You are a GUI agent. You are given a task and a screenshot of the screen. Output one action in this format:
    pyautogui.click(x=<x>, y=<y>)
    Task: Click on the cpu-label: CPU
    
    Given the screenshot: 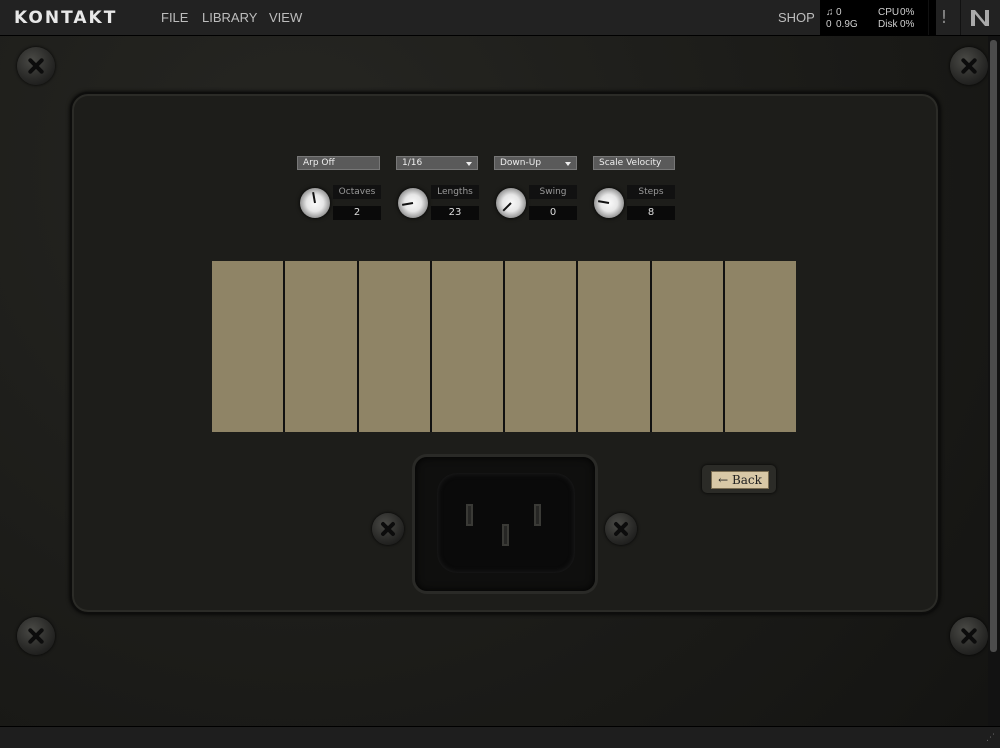 What is the action you would take?
    pyautogui.click(x=889, y=12)
    